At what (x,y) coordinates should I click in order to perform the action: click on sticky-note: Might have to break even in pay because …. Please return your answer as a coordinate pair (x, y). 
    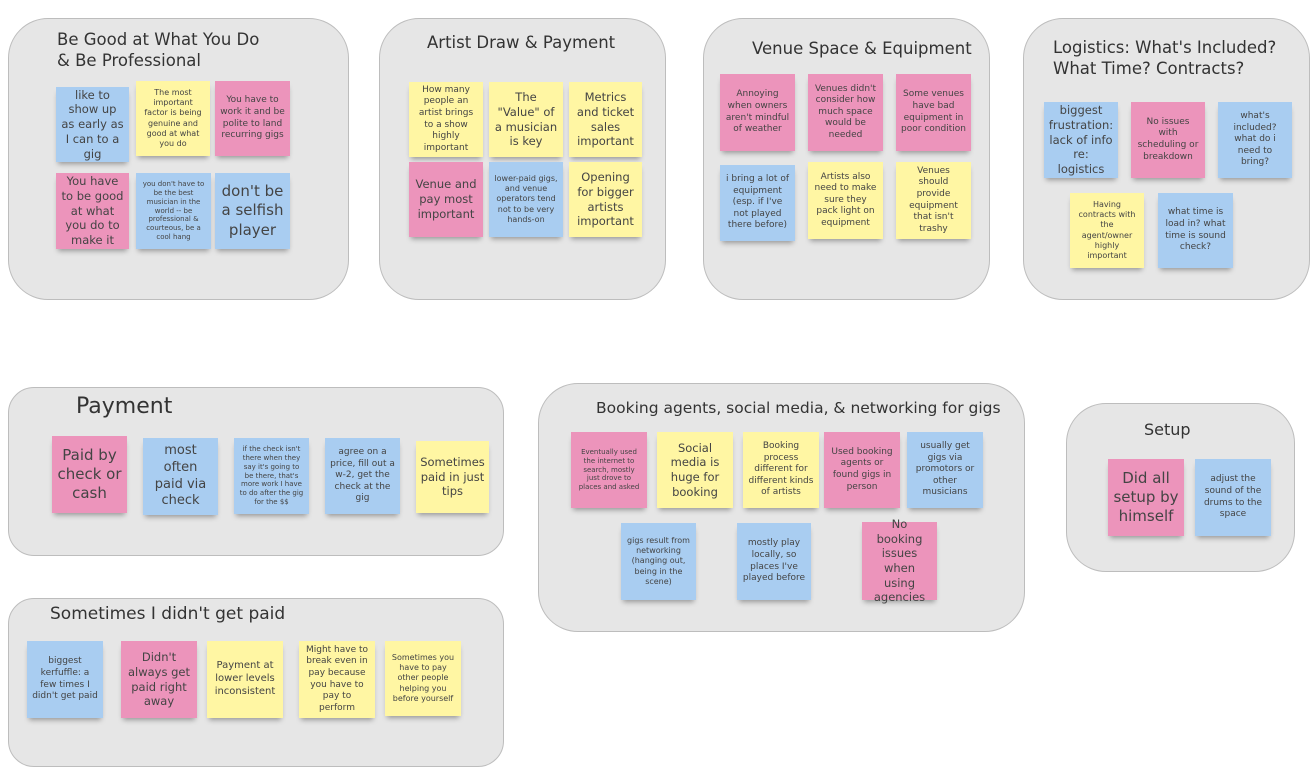
    Looking at the image, I should click on (337, 679).